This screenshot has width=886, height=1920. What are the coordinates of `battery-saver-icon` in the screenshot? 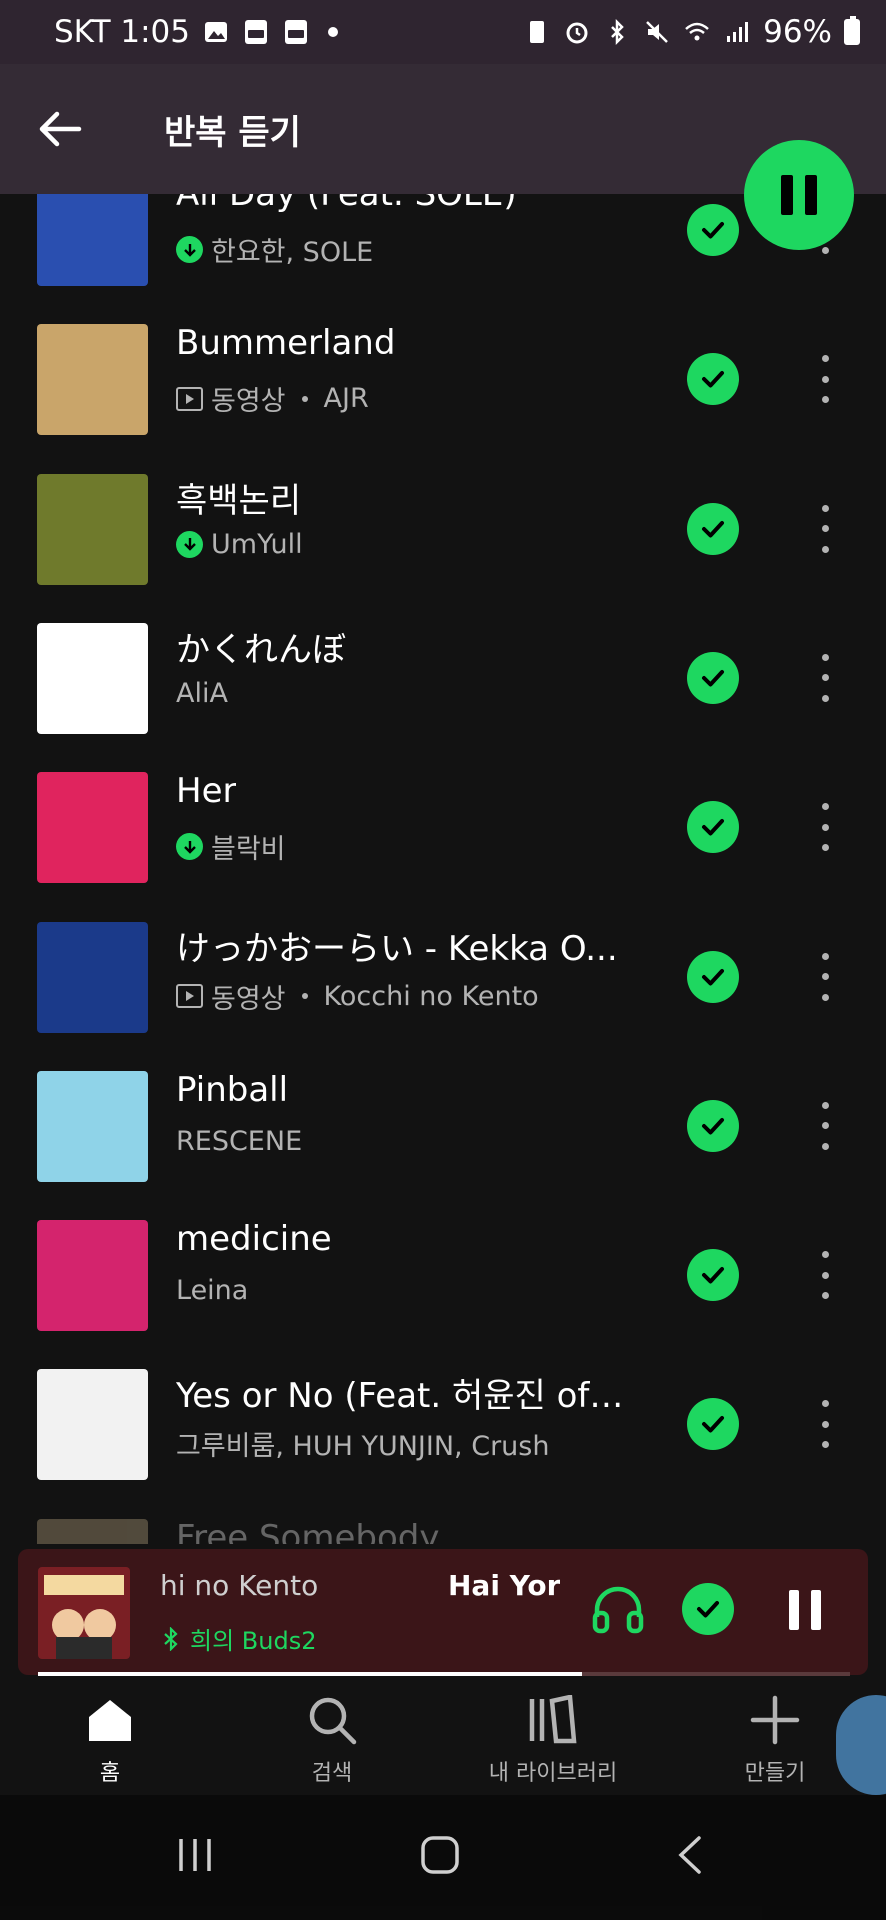 It's located at (537, 32).